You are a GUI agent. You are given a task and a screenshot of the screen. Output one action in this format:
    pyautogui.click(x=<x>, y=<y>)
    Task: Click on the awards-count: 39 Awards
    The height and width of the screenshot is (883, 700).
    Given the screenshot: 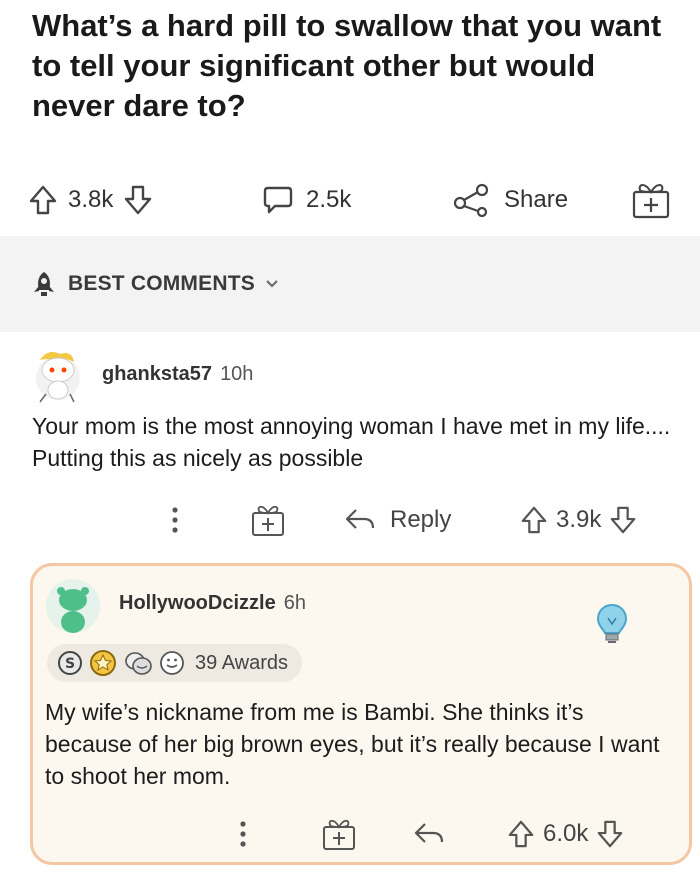 What is the action you would take?
    pyautogui.click(x=242, y=662)
    